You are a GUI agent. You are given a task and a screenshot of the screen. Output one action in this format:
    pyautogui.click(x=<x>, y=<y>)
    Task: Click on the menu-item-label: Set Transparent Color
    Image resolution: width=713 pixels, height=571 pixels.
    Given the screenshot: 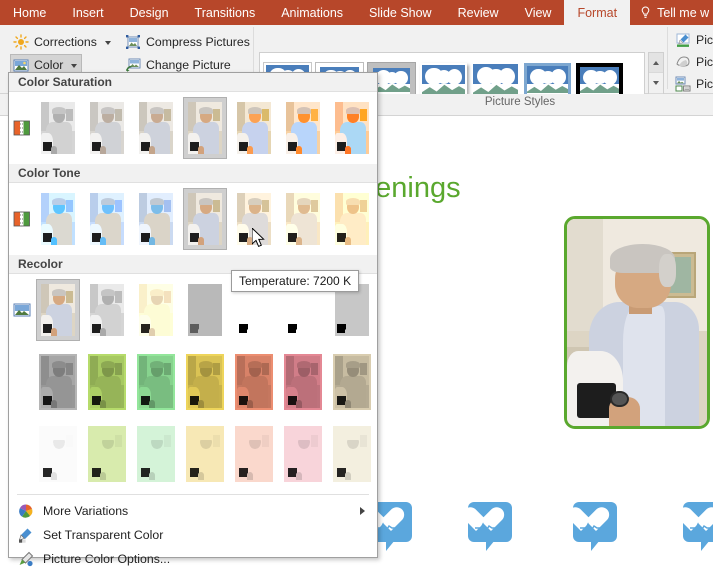 What is the action you would take?
    pyautogui.click(x=103, y=535)
    